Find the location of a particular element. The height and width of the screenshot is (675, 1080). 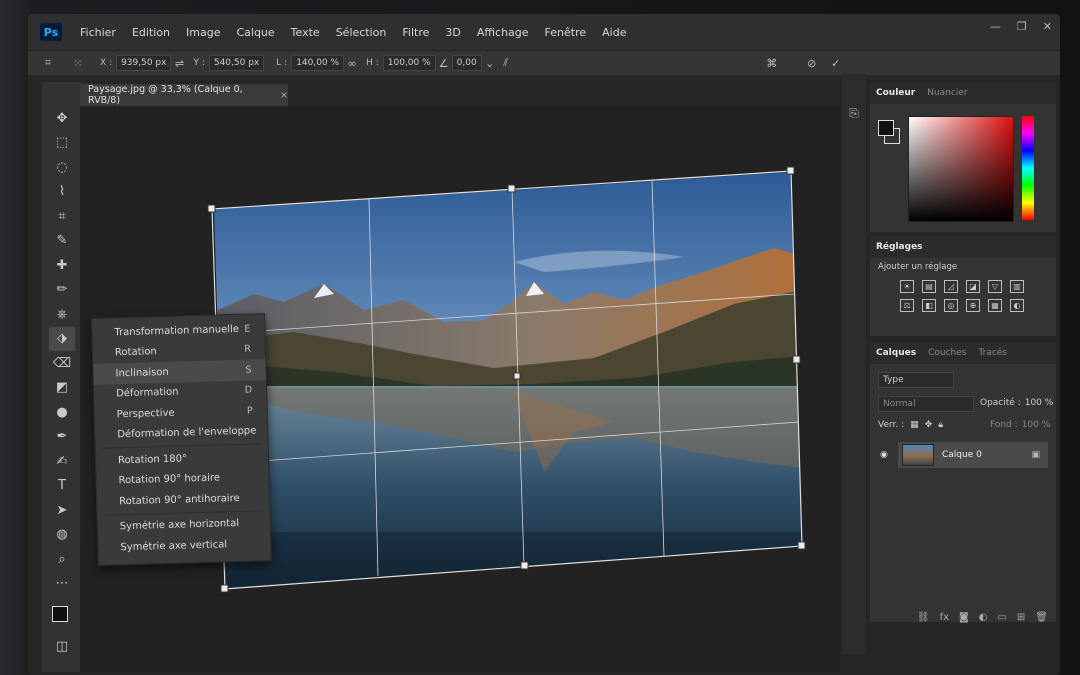

angle-field: 0,00 is located at coordinates (466, 63).